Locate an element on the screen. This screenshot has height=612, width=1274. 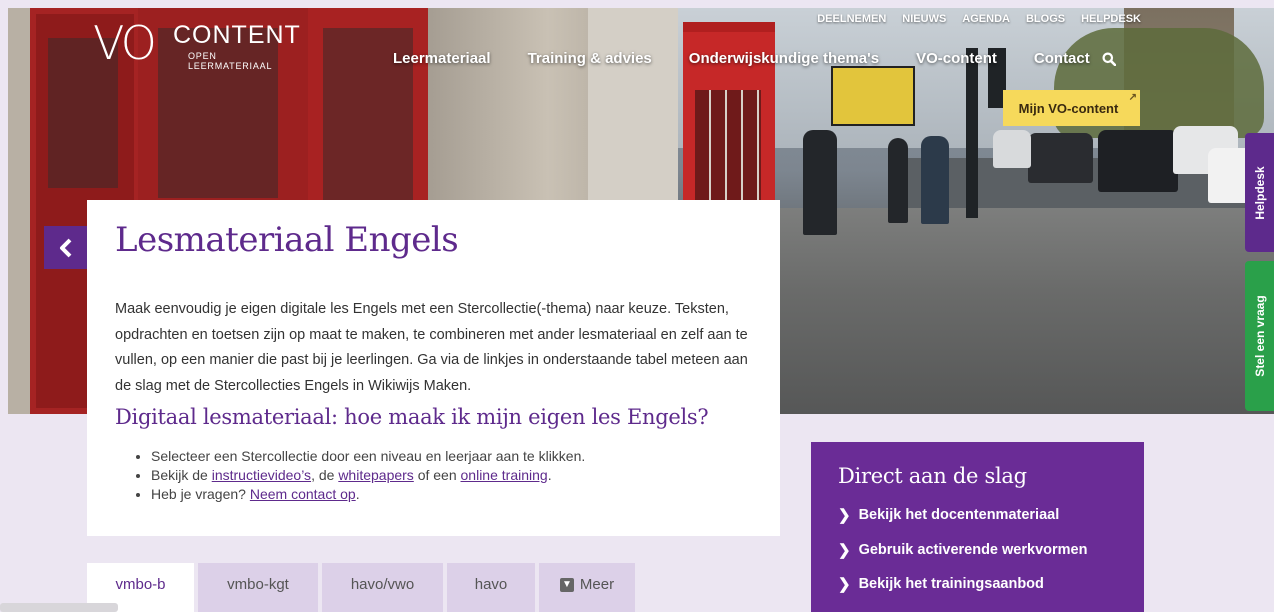
logo-subtitle: OPEN LEERMATERIAAL is located at coordinates (230, 61).